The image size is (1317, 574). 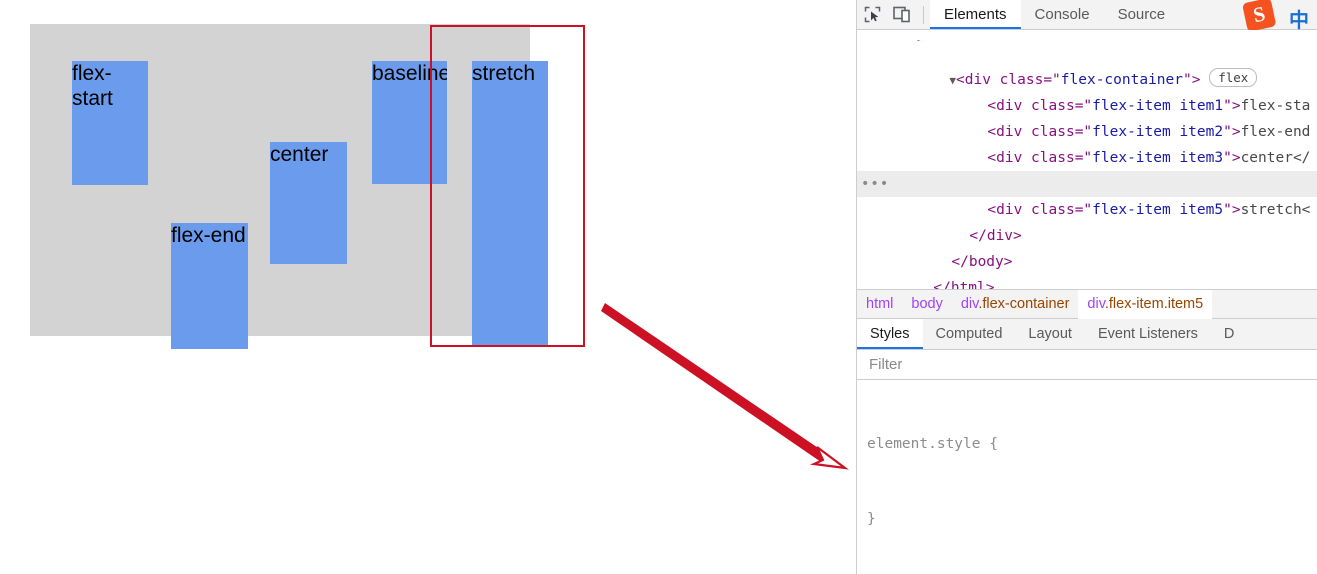 What do you see at coordinates (1087, 194) in the screenshot?
I see `dom-line-item5-selected: ••• <div class="flex-item item5">stretch<` at bounding box center [1087, 194].